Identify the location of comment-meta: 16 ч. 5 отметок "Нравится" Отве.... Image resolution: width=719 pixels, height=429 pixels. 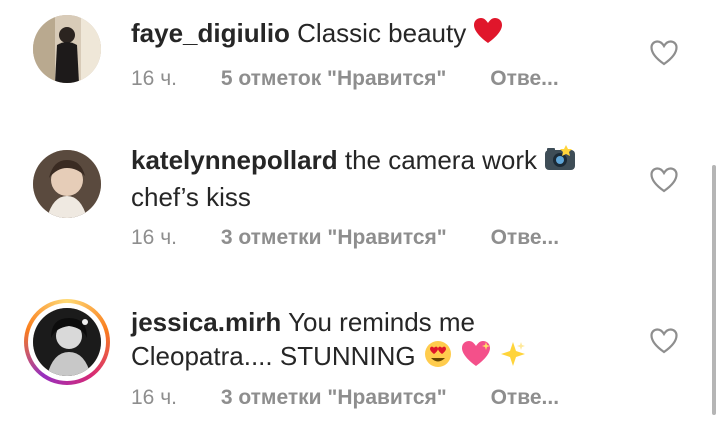
(345, 79).